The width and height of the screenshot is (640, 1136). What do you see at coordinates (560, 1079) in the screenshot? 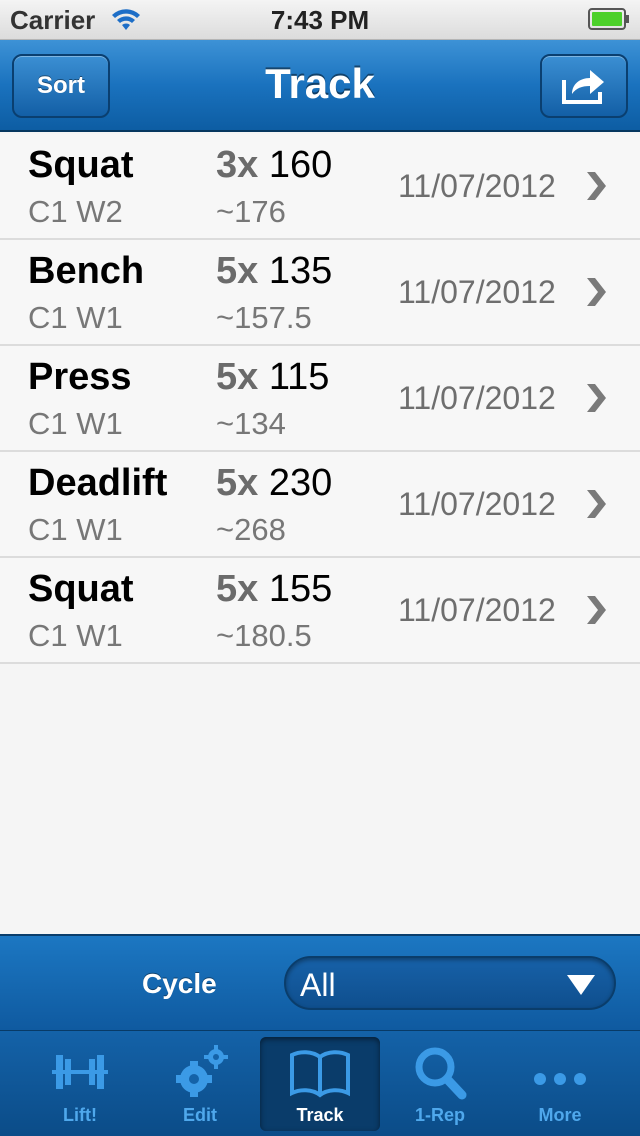
I see `more-dots-icon` at bounding box center [560, 1079].